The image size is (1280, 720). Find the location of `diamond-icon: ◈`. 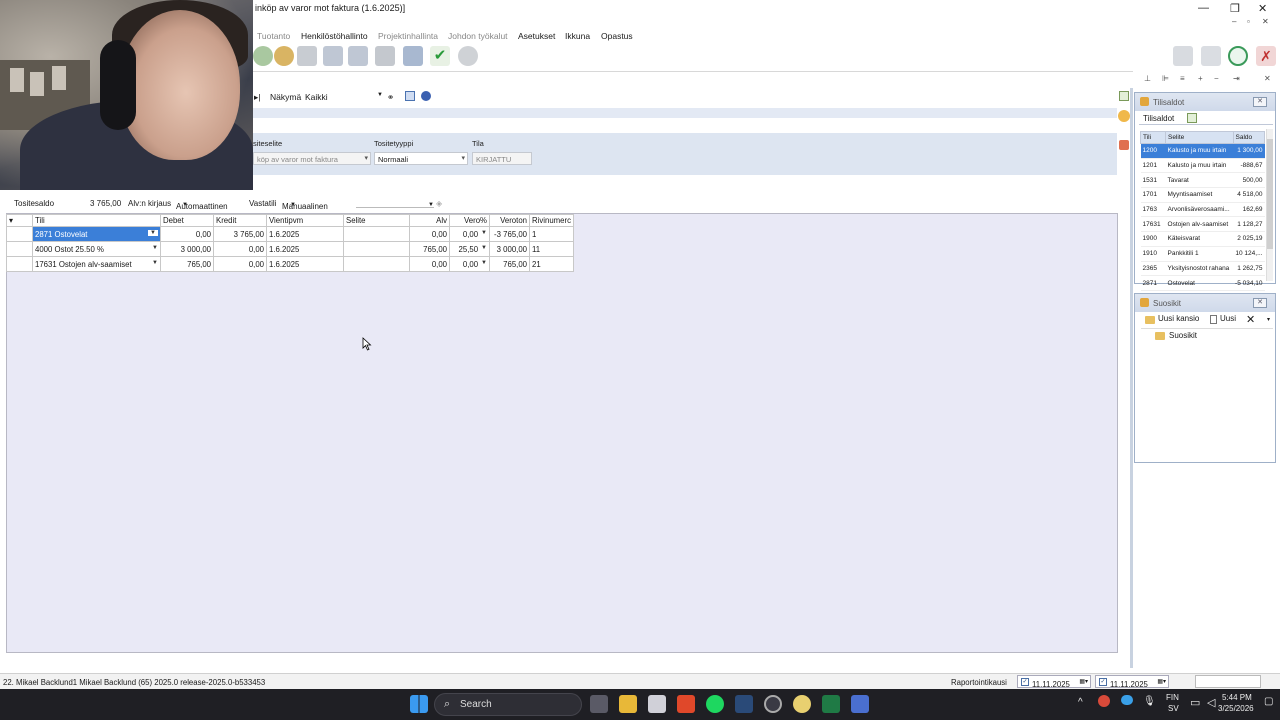

diamond-icon: ◈ is located at coordinates (439, 203).